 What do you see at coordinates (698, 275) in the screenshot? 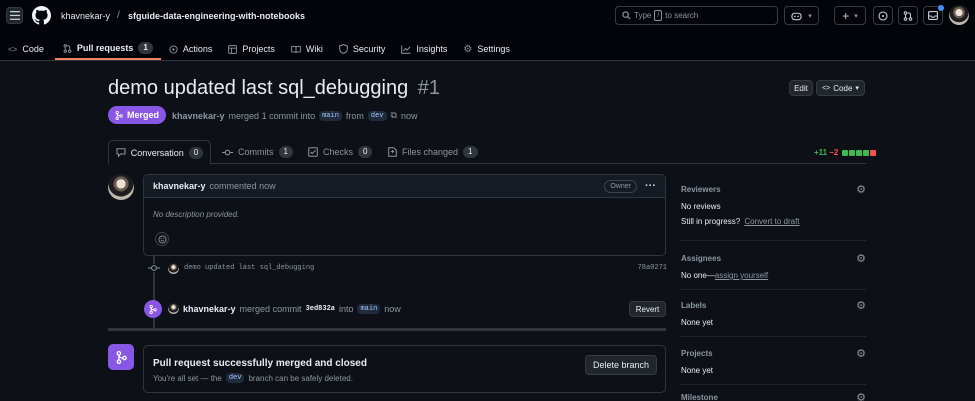
I see `assignees-value: No one—` at bounding box center [698, 275].